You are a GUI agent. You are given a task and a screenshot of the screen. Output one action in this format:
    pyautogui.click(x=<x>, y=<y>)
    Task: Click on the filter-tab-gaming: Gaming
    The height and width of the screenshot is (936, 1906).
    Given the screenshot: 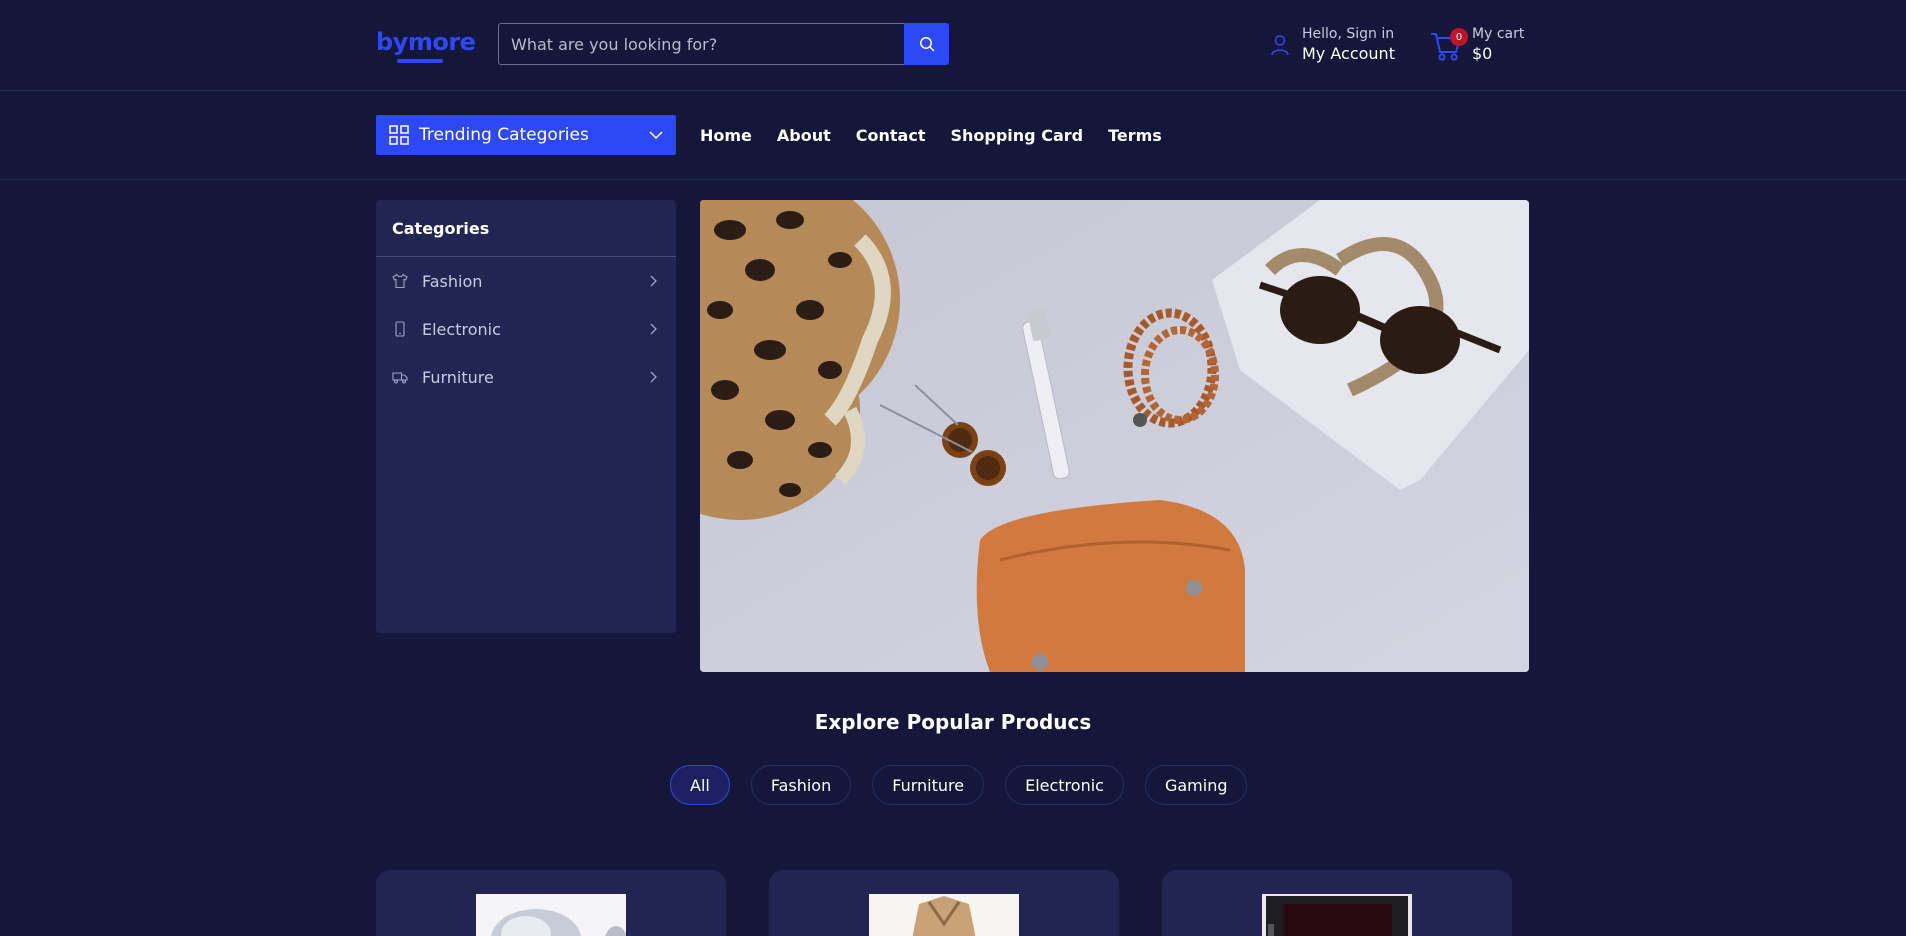 What is the action you would take?
    pyautogui.click(x=1196, y=785)
    